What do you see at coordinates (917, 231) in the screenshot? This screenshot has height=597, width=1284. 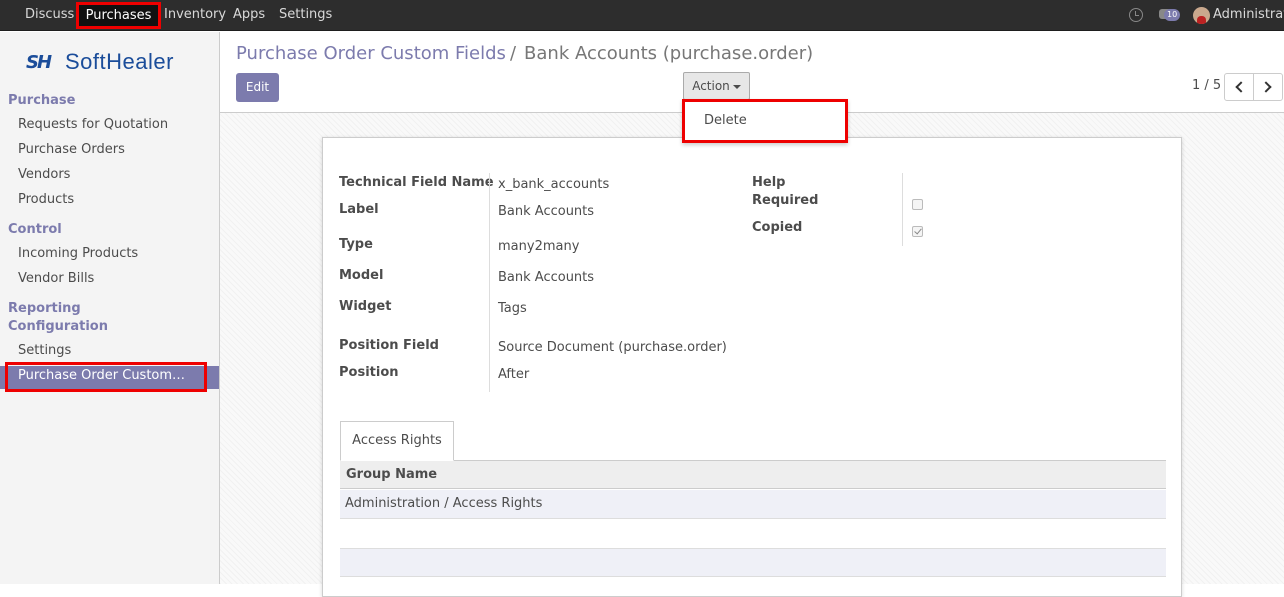 I see `copied-checkbox` at bounding box center [917, 231].